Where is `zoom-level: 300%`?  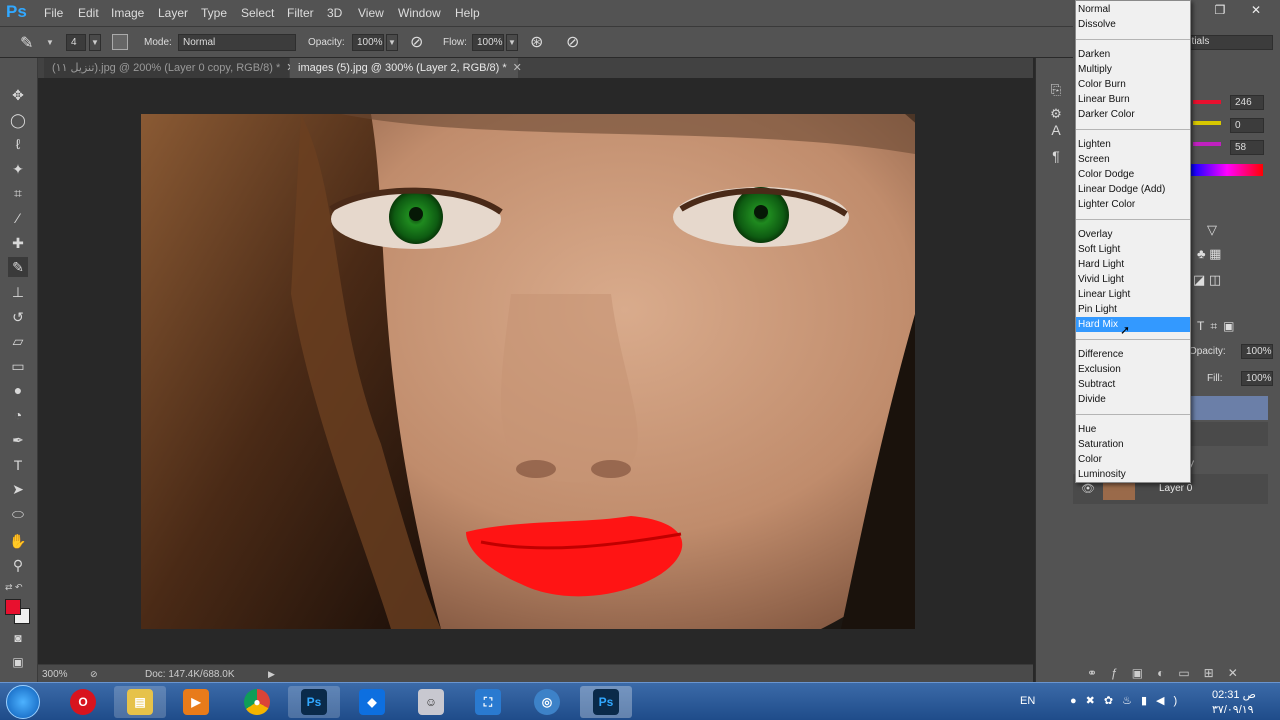 zoom-level: 300% is located at coordinates (55, 674).